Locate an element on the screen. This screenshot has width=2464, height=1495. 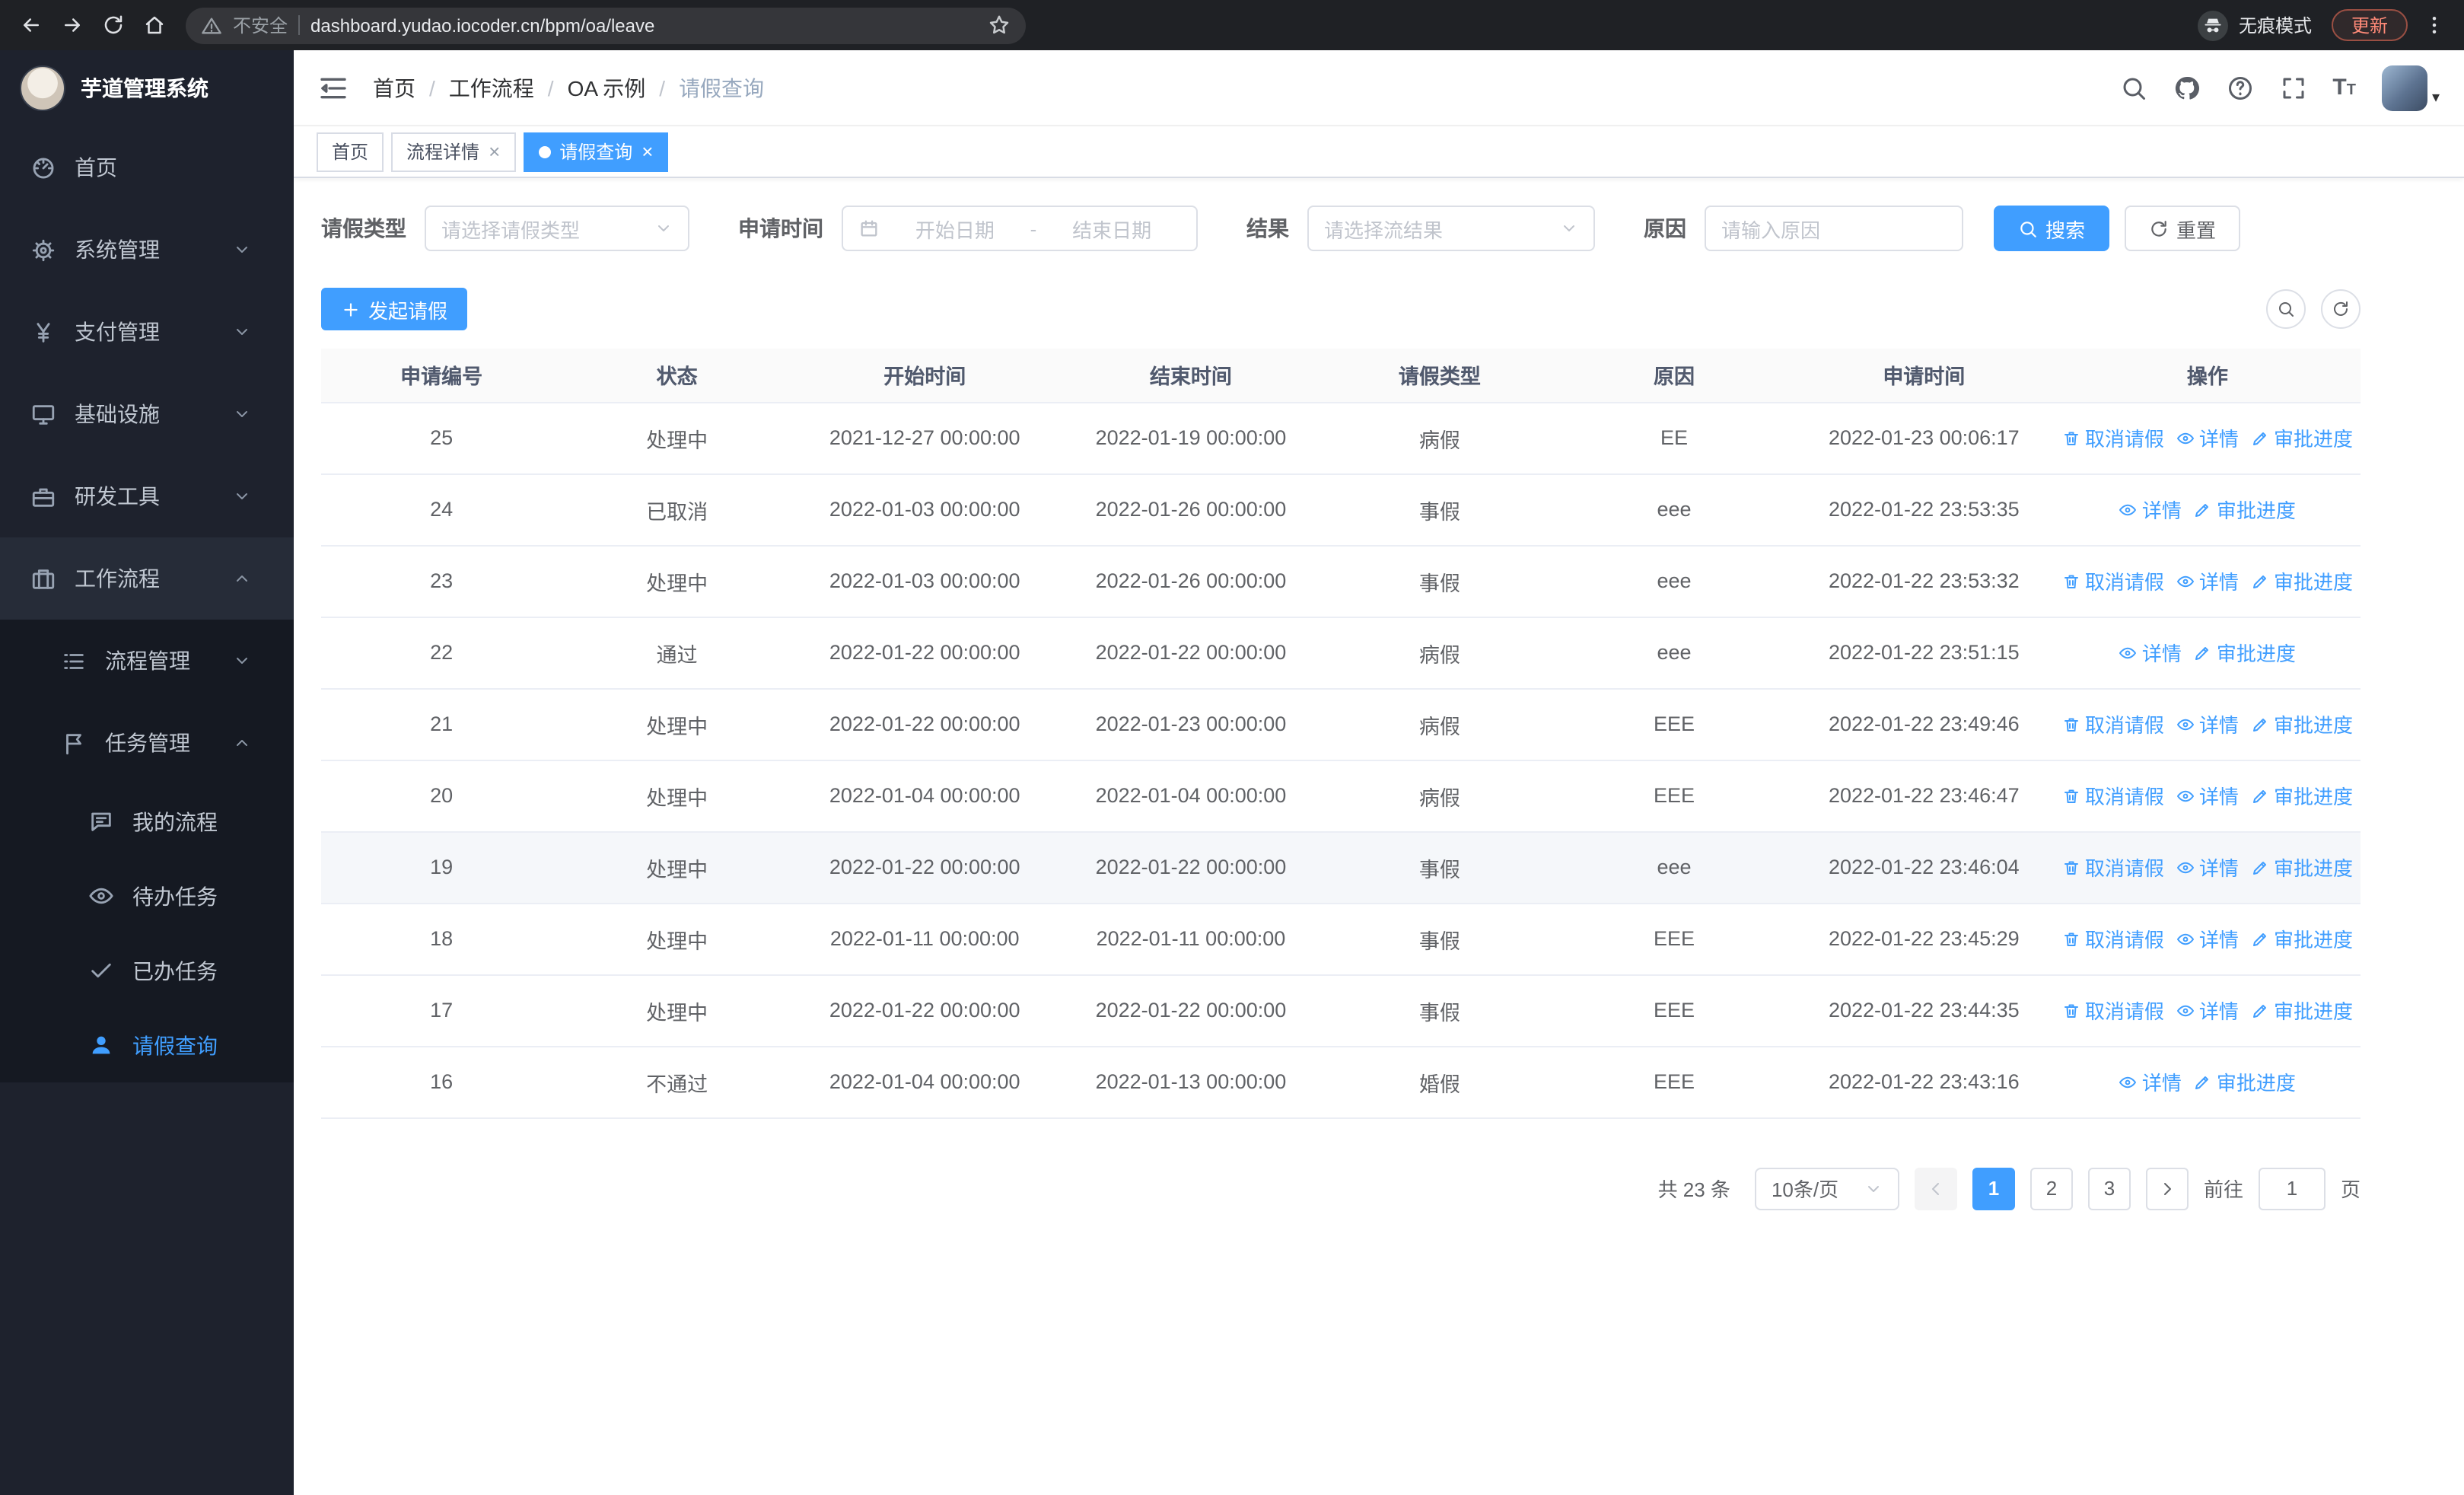
search-icon is located at coordinates (2133, 88).